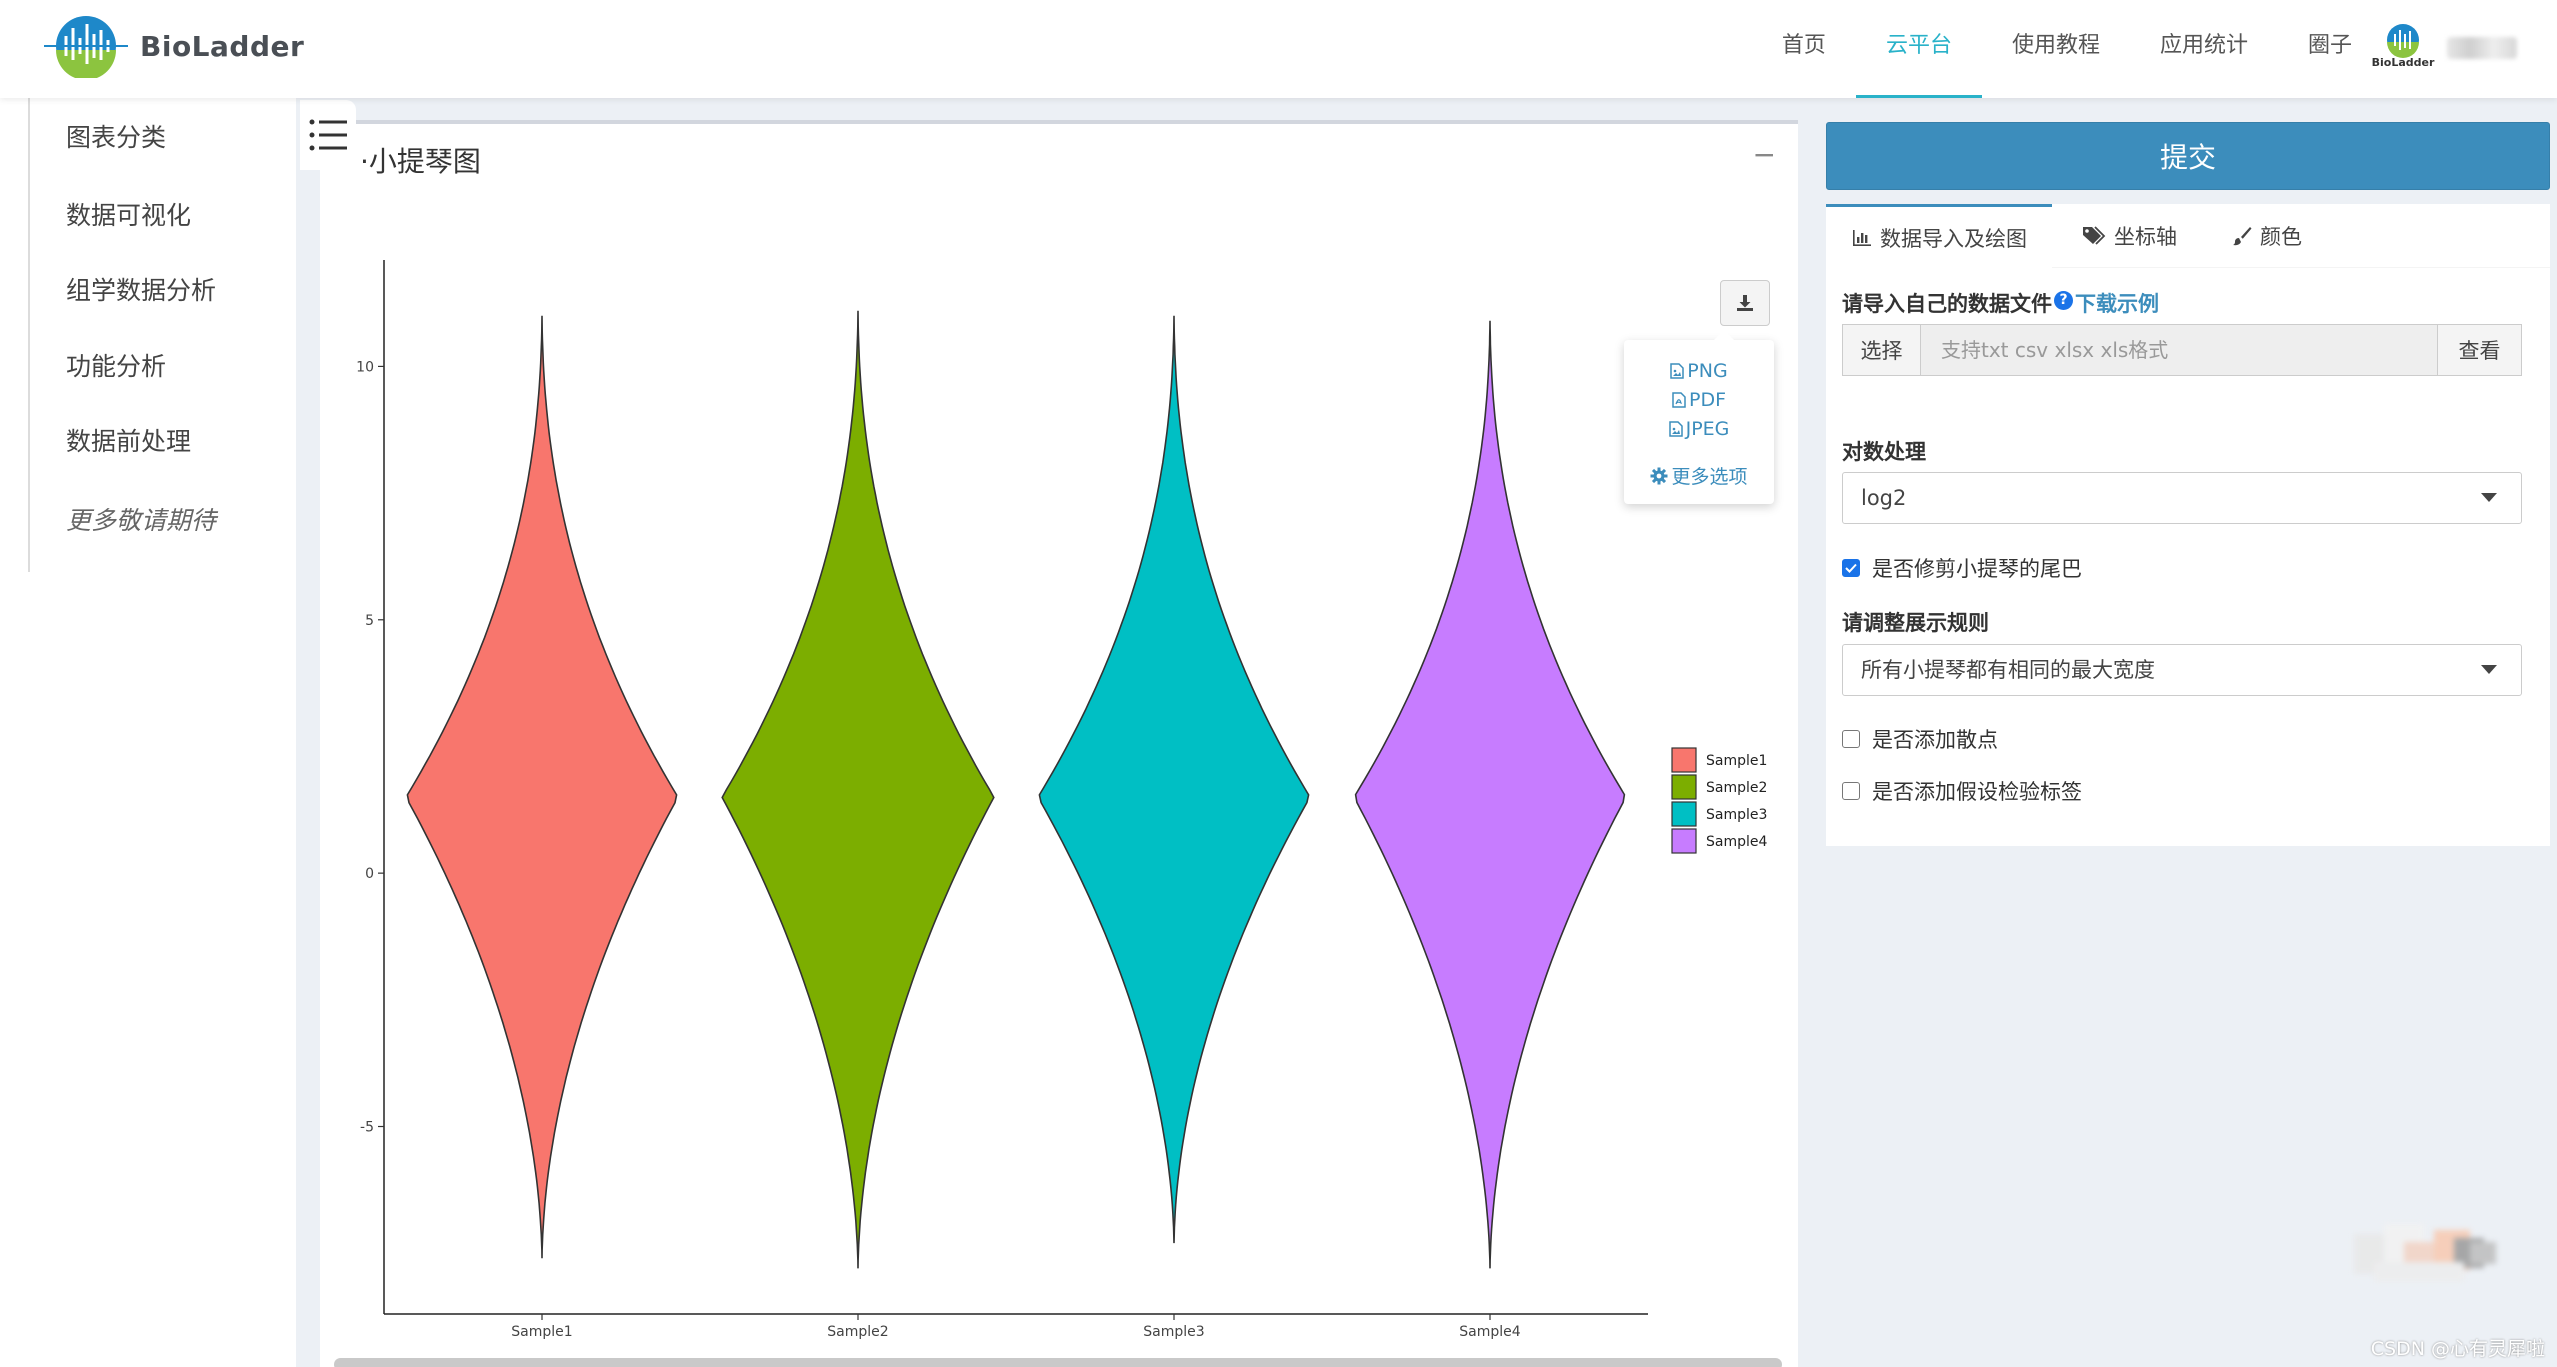 The width and height of the screenshot is (2557, 1367). I want to click on download-pdf-option: PDF, so click(1699, 400).